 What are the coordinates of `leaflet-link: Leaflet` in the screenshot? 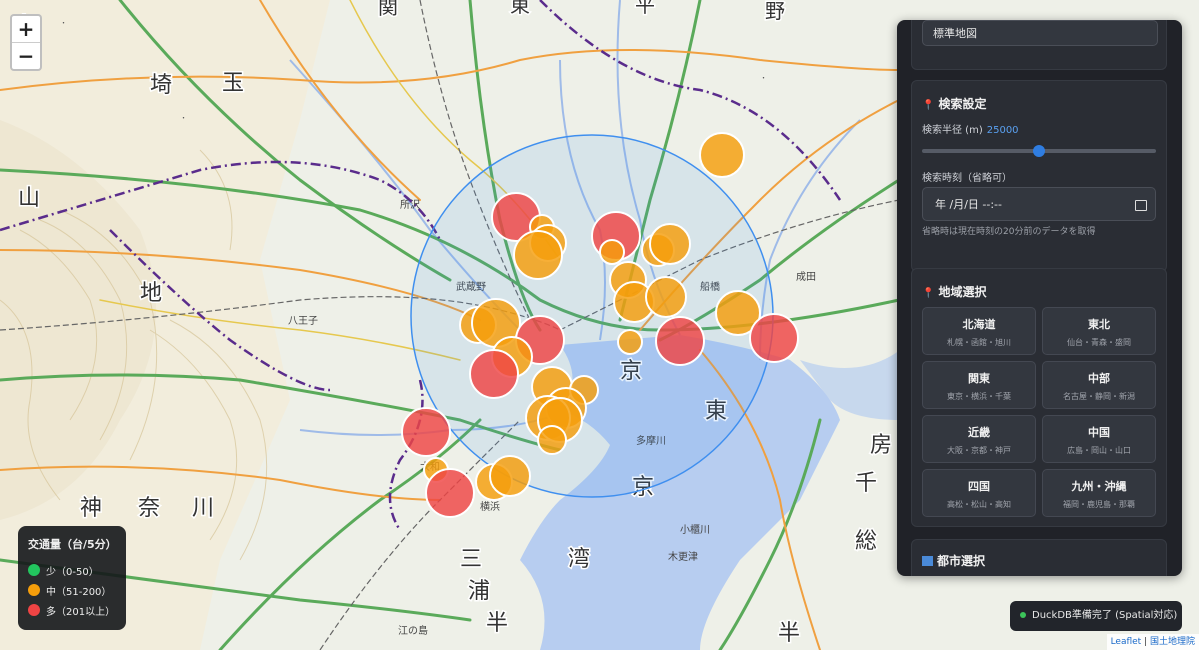 It's located at (1126, 642).